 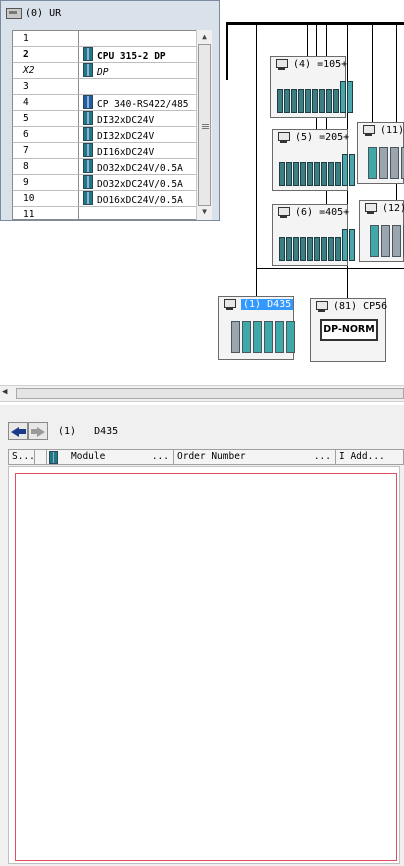 I want to click on slot-number: 10, so click(x=46, y=198).